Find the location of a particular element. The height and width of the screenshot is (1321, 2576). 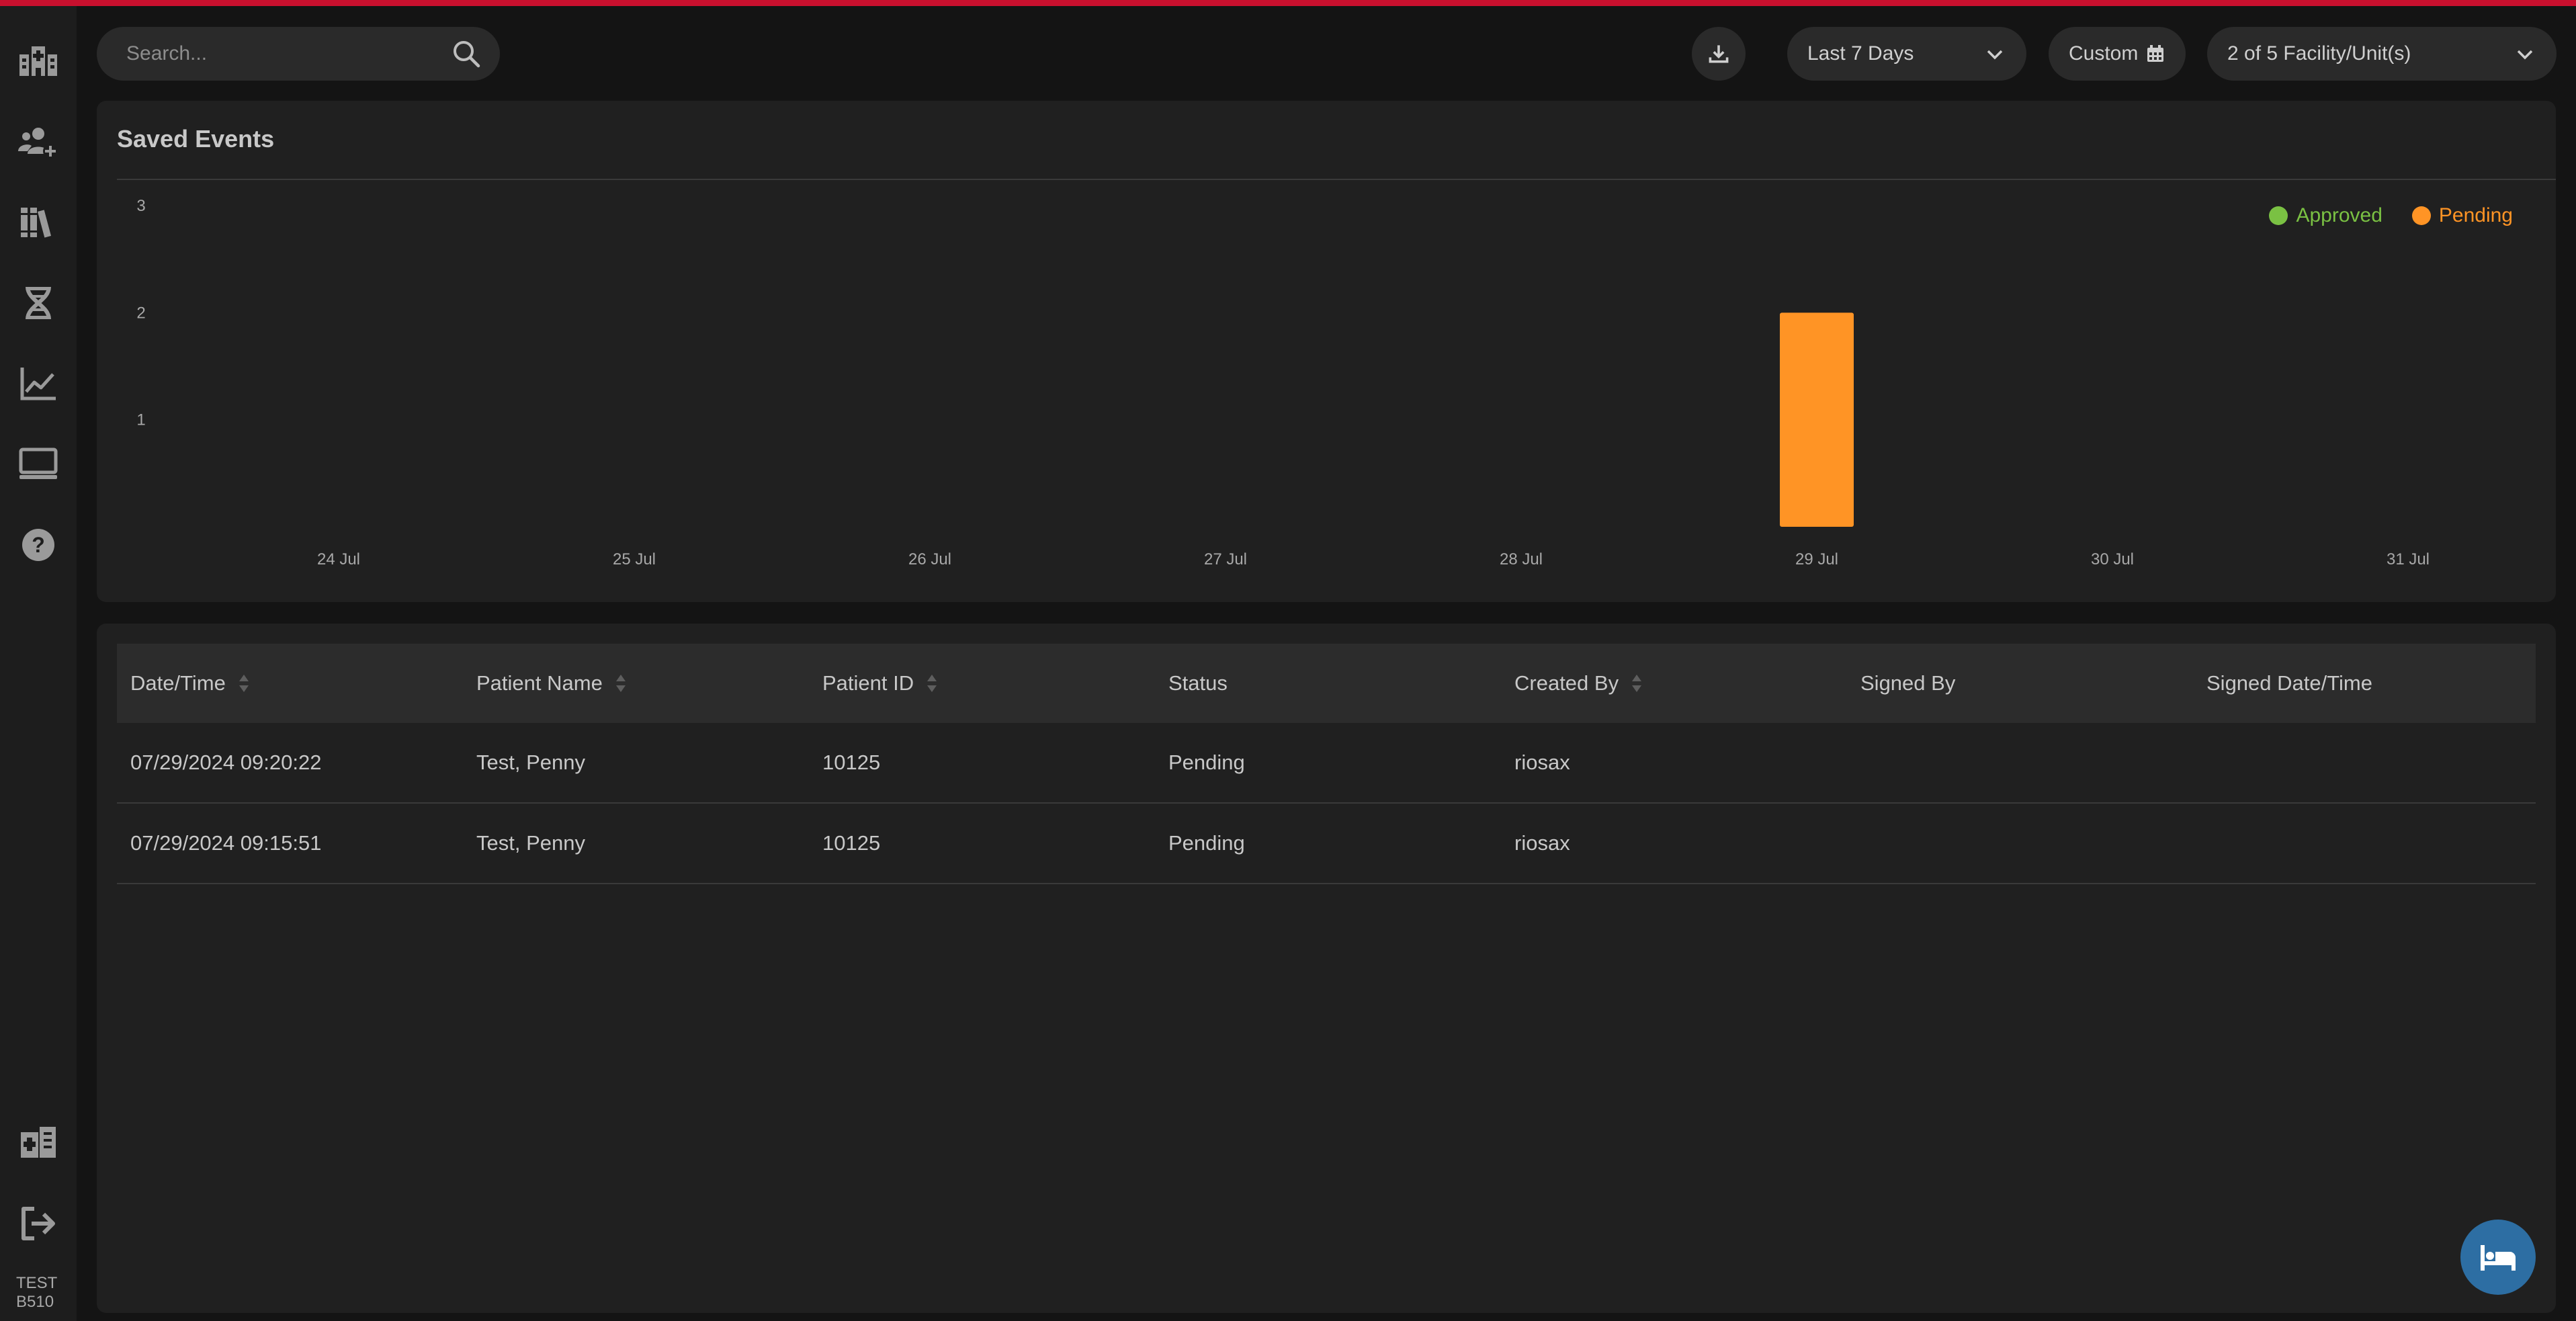

y-tick-label: 3 is located at coordinates (140, 206).